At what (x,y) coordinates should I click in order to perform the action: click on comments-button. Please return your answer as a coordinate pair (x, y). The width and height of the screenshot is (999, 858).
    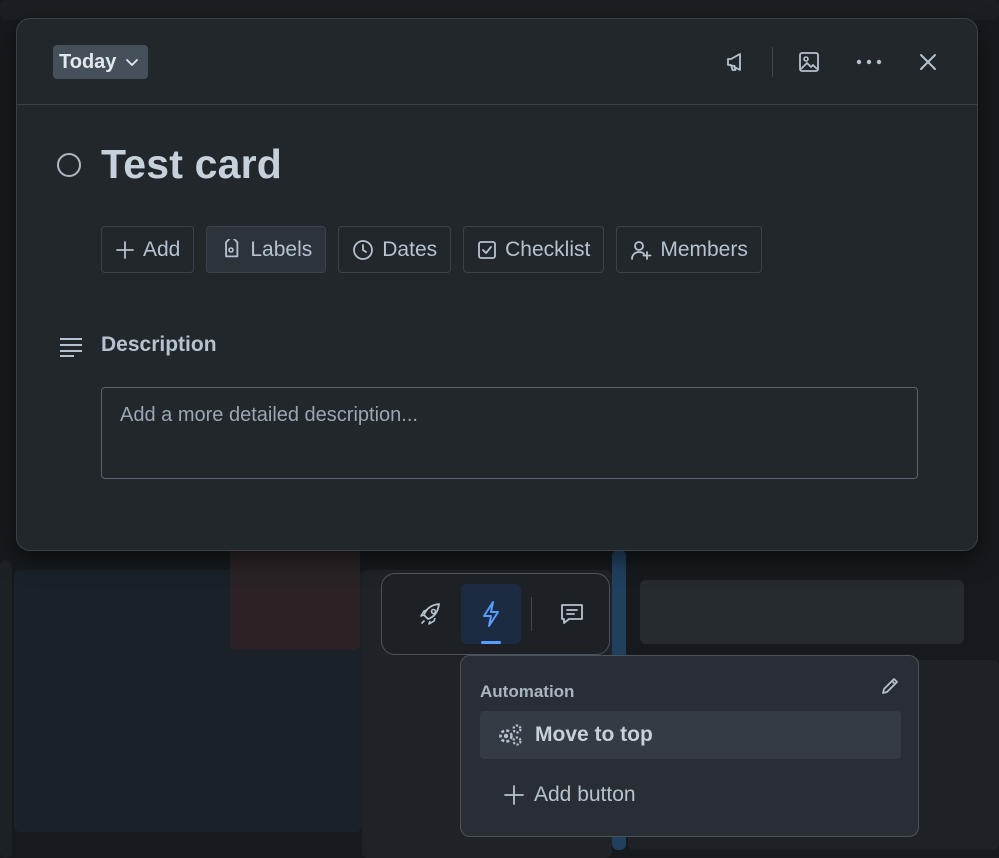
    Looking at the image, I should click on (572, 614).